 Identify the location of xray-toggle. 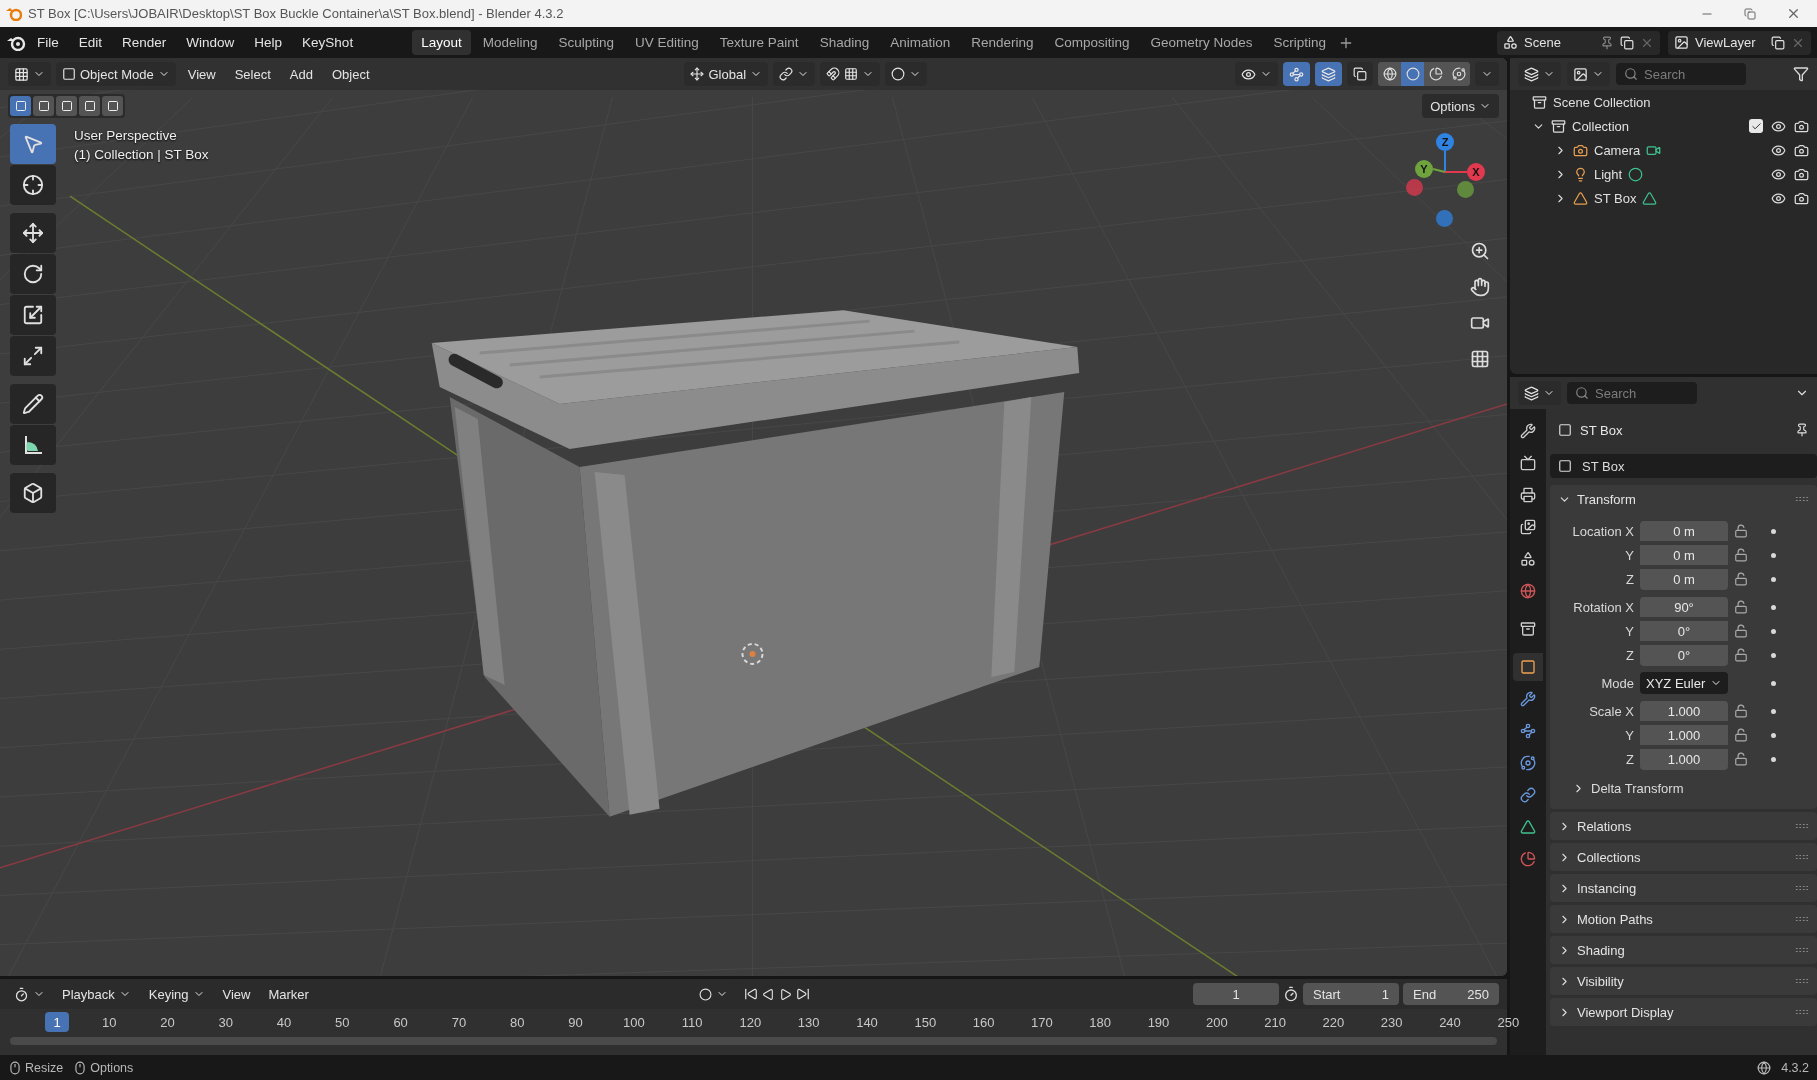
(1360, 74).